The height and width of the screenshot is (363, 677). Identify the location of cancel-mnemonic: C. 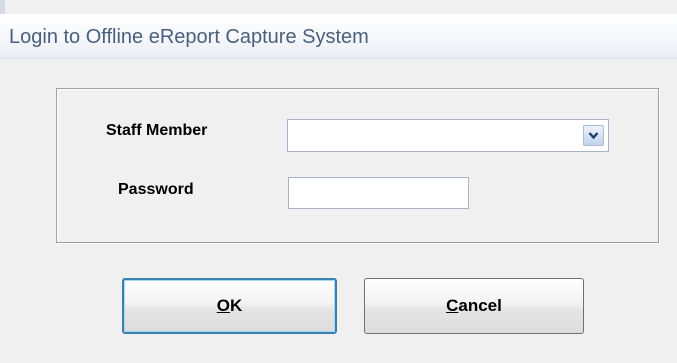
(452, 305).